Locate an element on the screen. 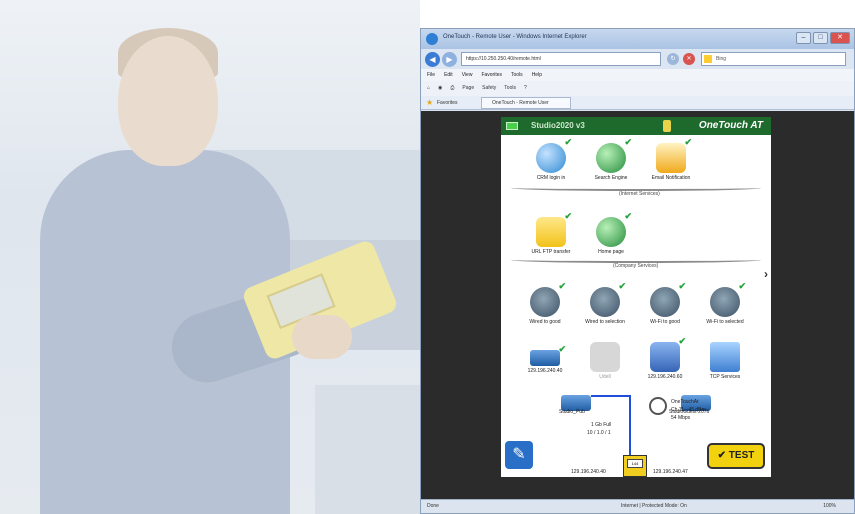 This screenshot has width=855, height=514. ip-left: 129.196.240.40 is located at coordinates (588, 472).